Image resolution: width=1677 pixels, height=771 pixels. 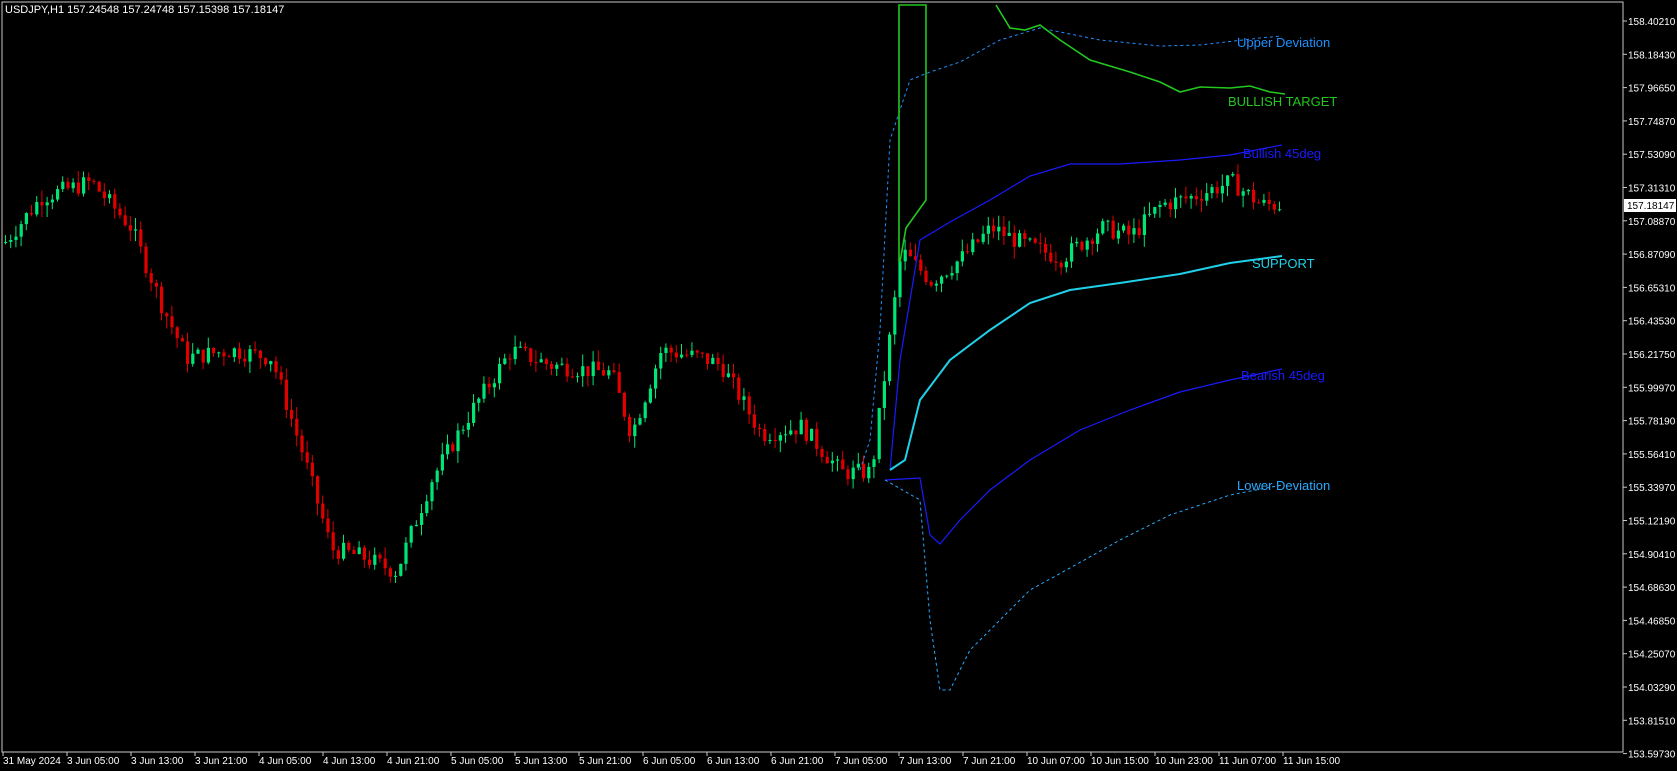 What do you see at coordinates (32, 761) in the screenshot?
I see `time-tick-label: 31 May 2024` at bounding box center [32, 761].